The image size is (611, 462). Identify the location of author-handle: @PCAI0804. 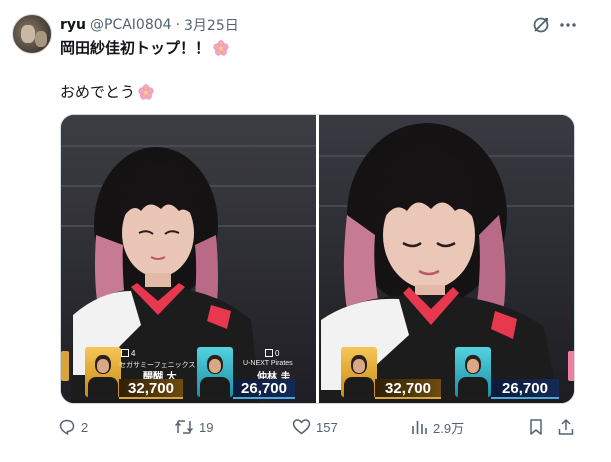
(131, 25).